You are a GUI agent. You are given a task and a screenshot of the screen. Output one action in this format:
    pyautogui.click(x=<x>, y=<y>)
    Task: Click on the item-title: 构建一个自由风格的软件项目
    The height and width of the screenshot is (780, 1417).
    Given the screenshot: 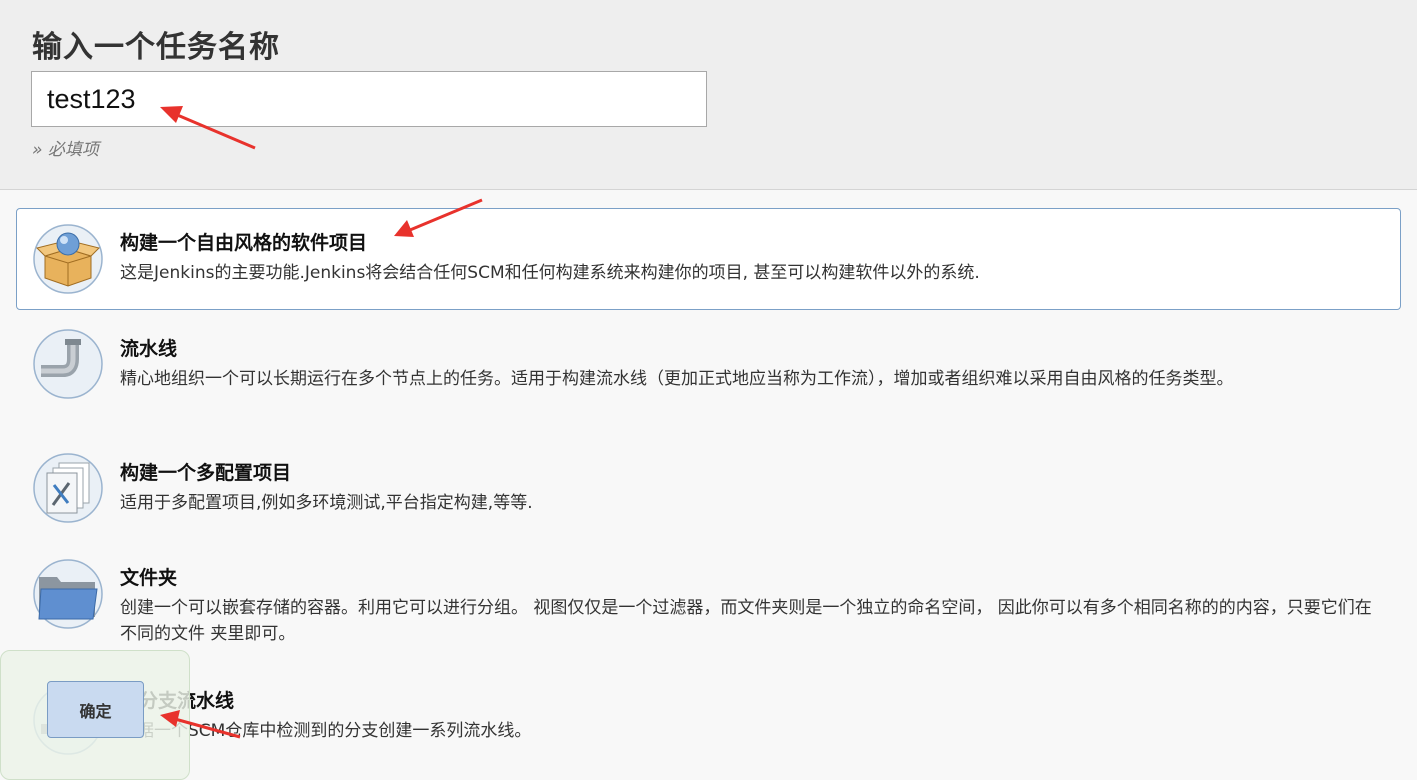 What is the action you would take?
    pyautogui.click(x=244, y=243)
    